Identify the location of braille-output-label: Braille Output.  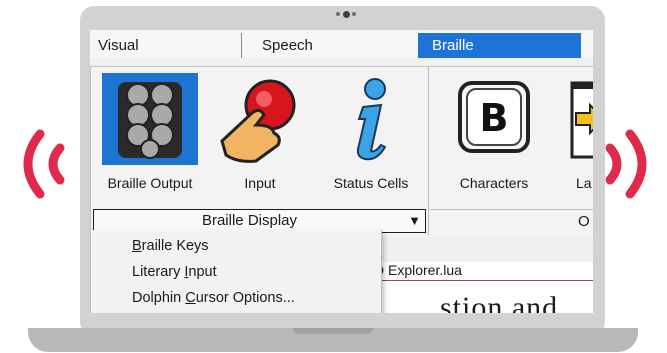
(150, 183).